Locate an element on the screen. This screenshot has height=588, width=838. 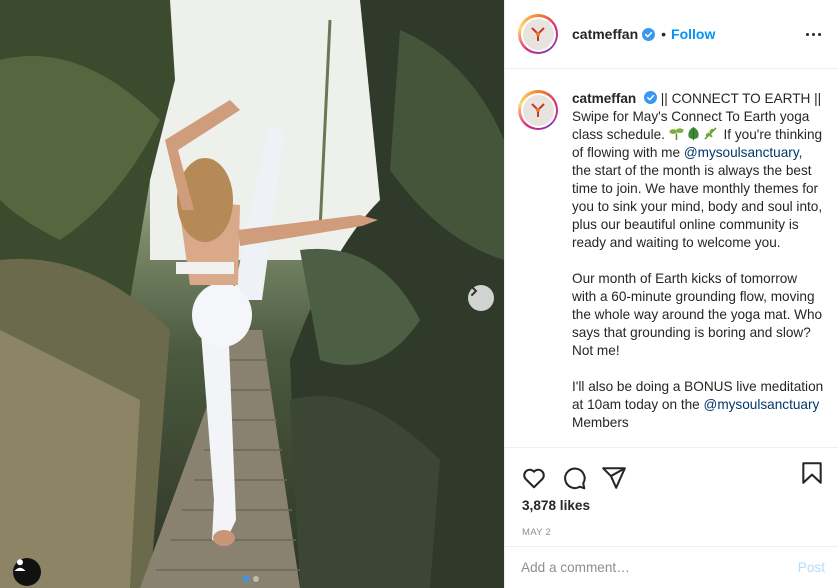
username-link: catmeffan is located at coordinates (605, 34).